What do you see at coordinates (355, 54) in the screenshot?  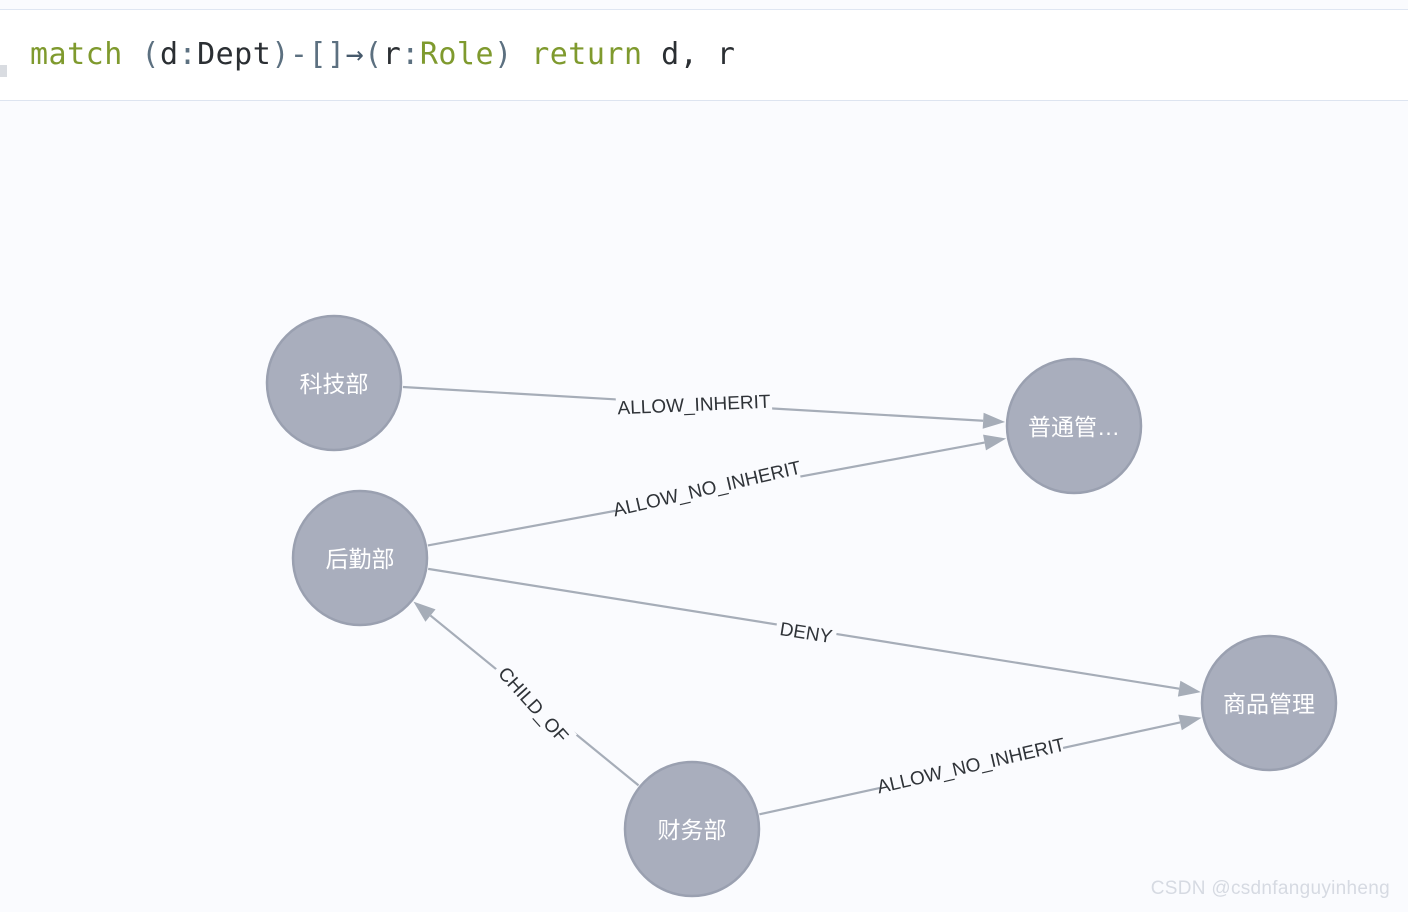 I see `query-token-10: →` at bounding box center [355, 54].